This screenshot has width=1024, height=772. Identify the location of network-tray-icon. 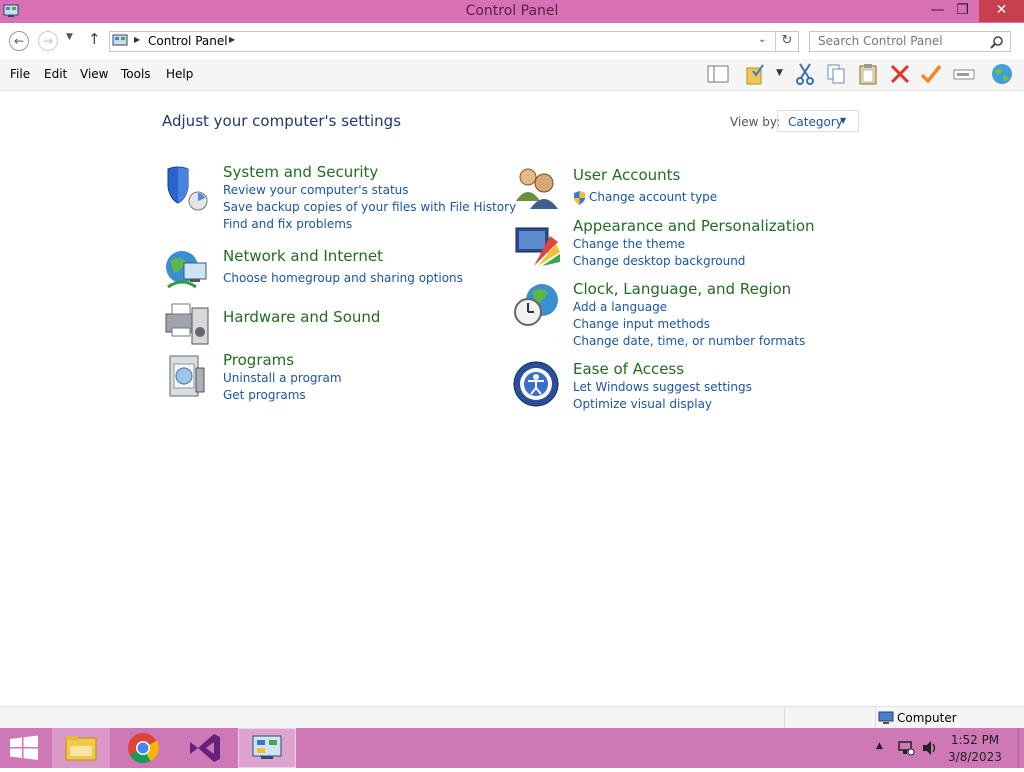
(906, 748).